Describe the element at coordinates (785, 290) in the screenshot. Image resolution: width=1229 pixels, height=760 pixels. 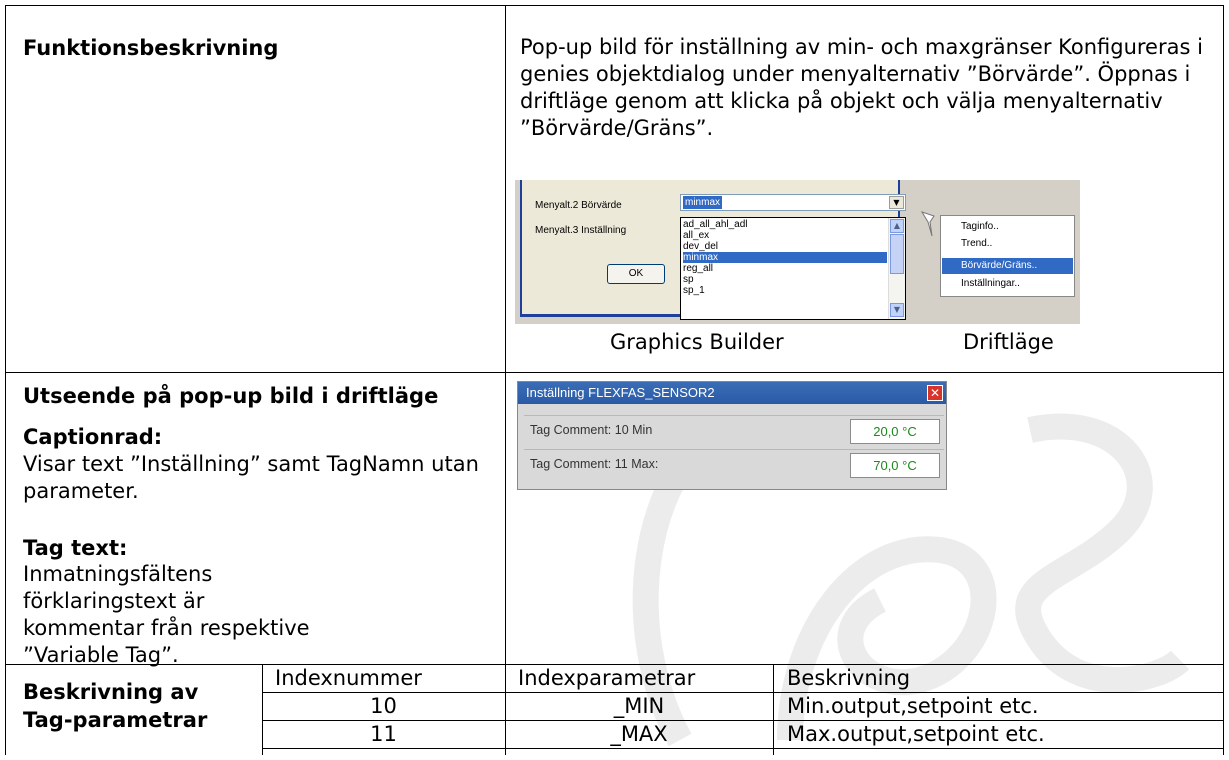
I see `list-item: sp_1` at that location.